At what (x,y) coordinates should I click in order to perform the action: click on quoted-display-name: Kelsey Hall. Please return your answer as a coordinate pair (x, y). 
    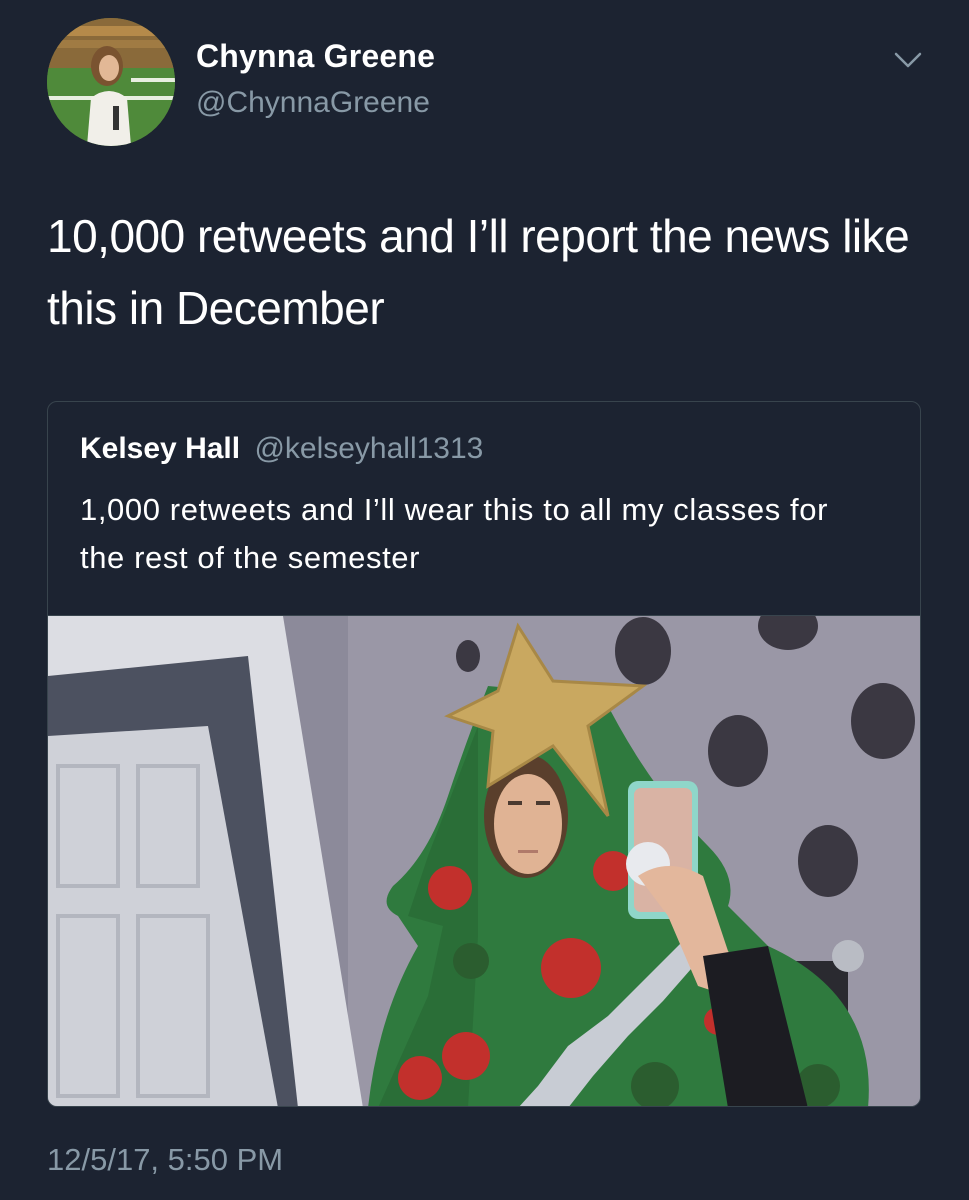
    Looking at the image, I should click on (160, 448).